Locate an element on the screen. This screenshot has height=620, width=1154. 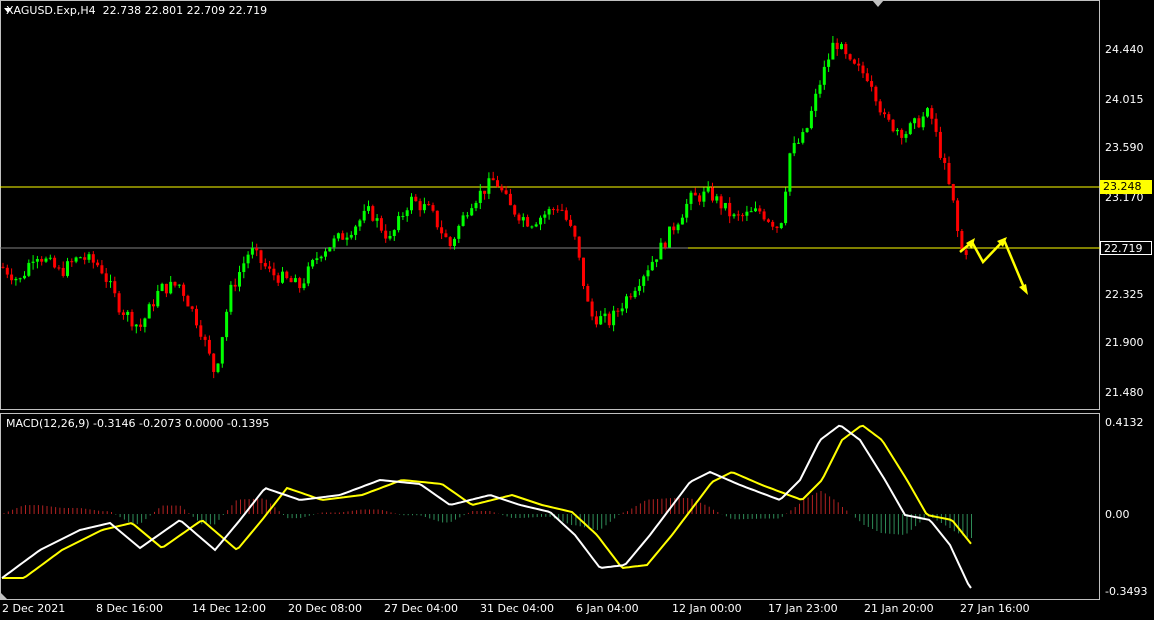
current-price-tag: 22.719 is located at coordinates (1126, 248).